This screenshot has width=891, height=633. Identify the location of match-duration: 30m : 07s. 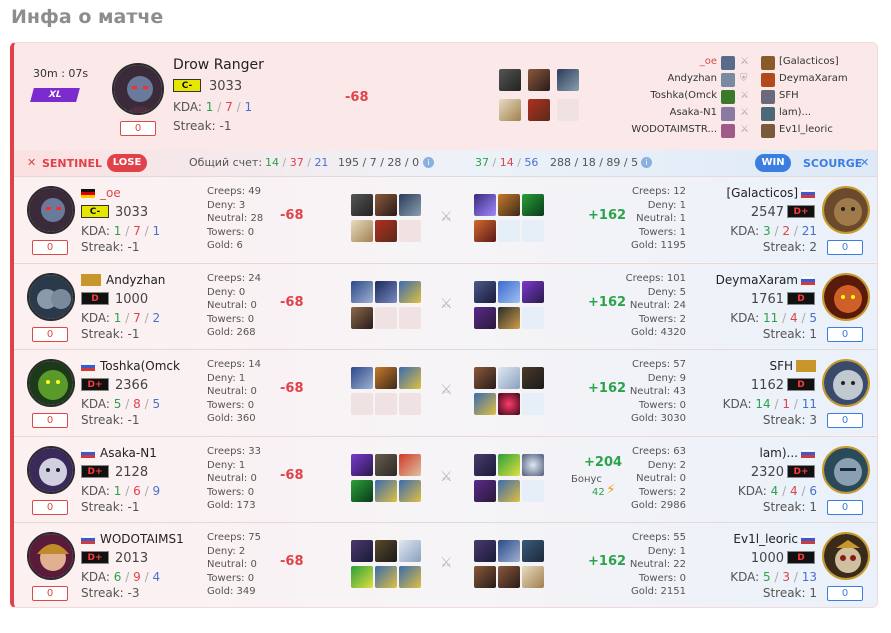
(61, 73).